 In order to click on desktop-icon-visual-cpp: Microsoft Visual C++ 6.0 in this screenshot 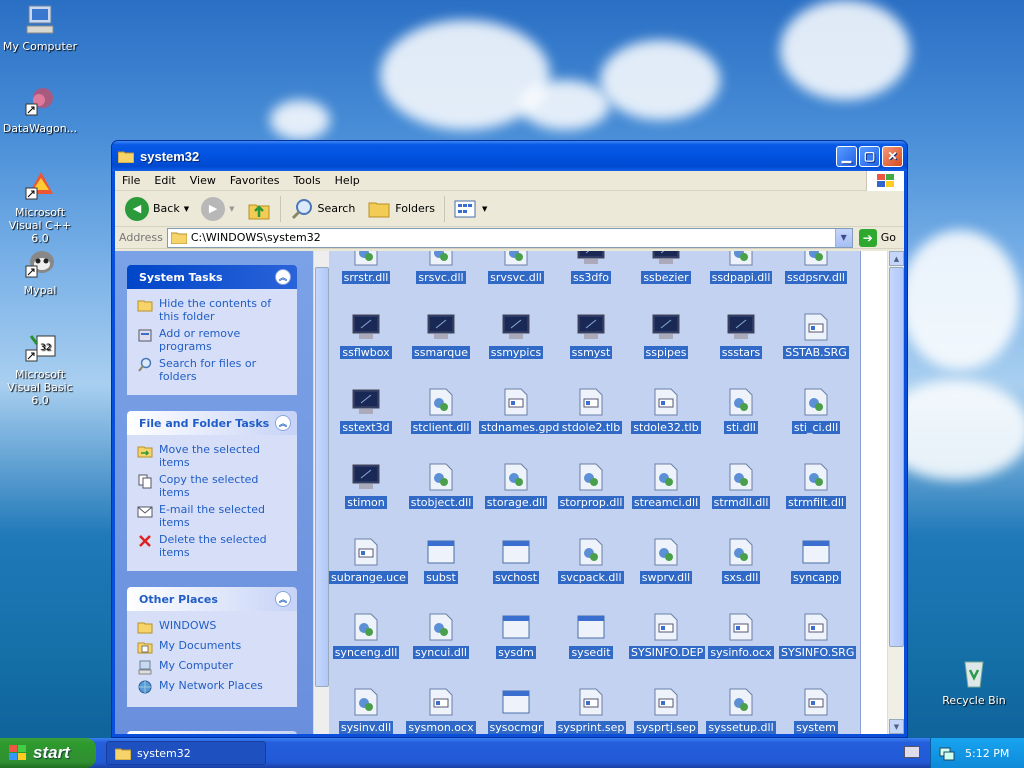, I will do `click(40, 206)`.